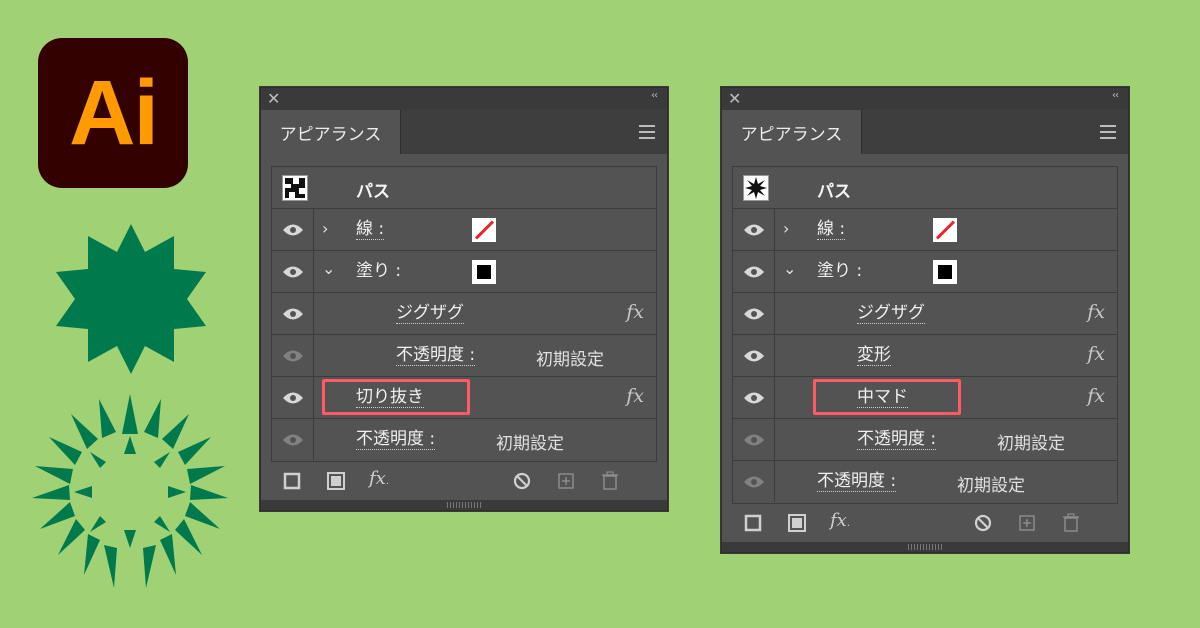  I want to click on zigzag-star-polygon, so click(131, 299).